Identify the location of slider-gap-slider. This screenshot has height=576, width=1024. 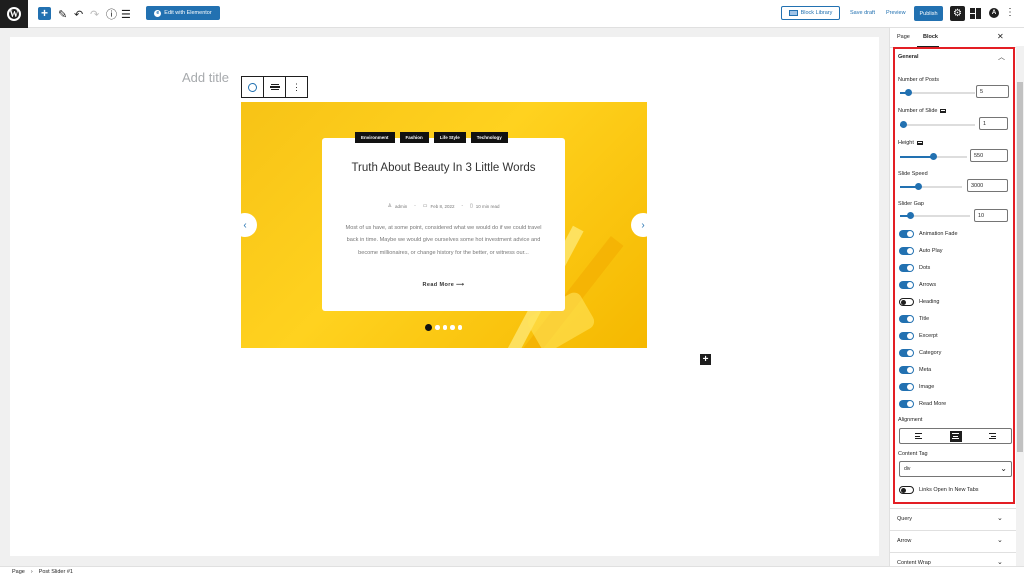
(935, 215).